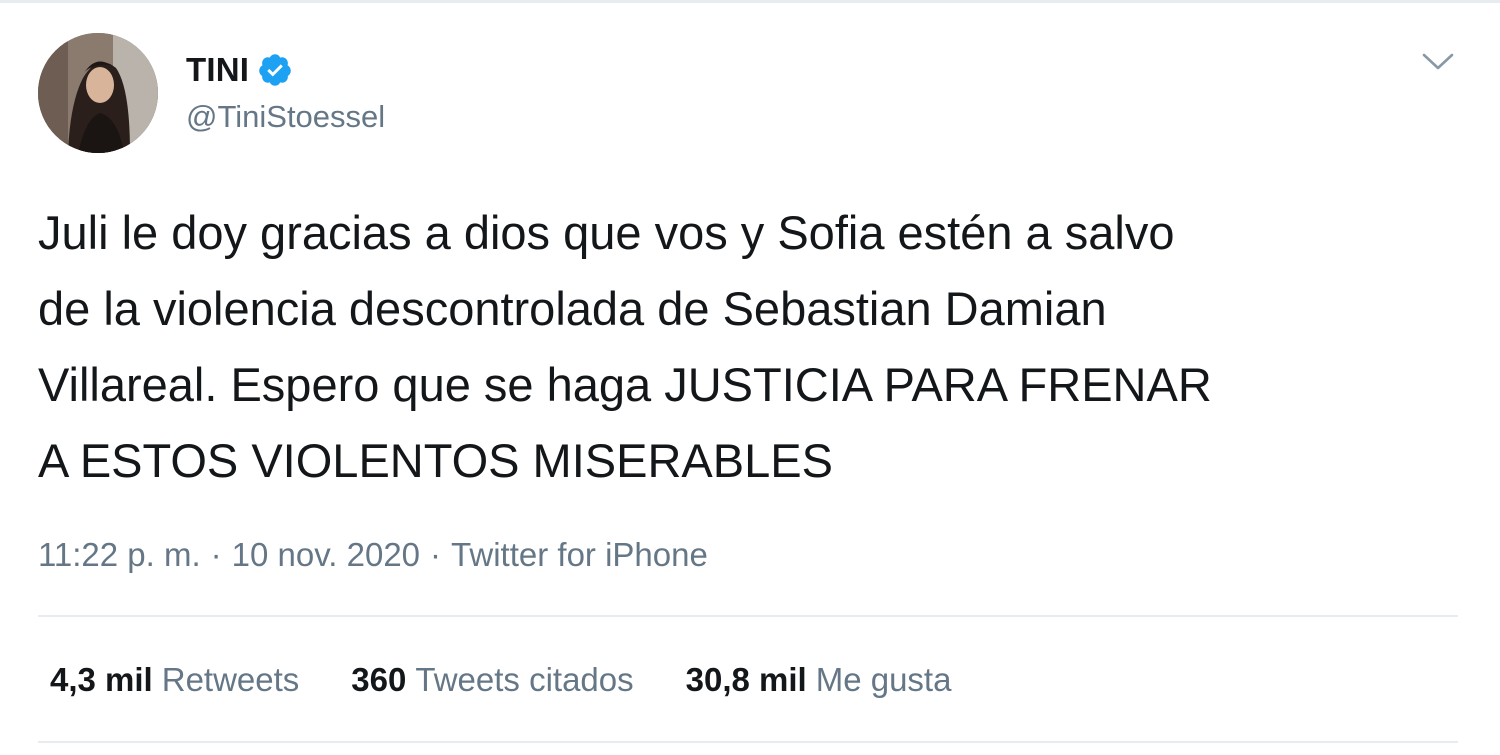  What do you see at coordinates (326, 555) in the screenshot?
I see `tweet-date: 10 nov. 2020` at bounding box center [326, 555].